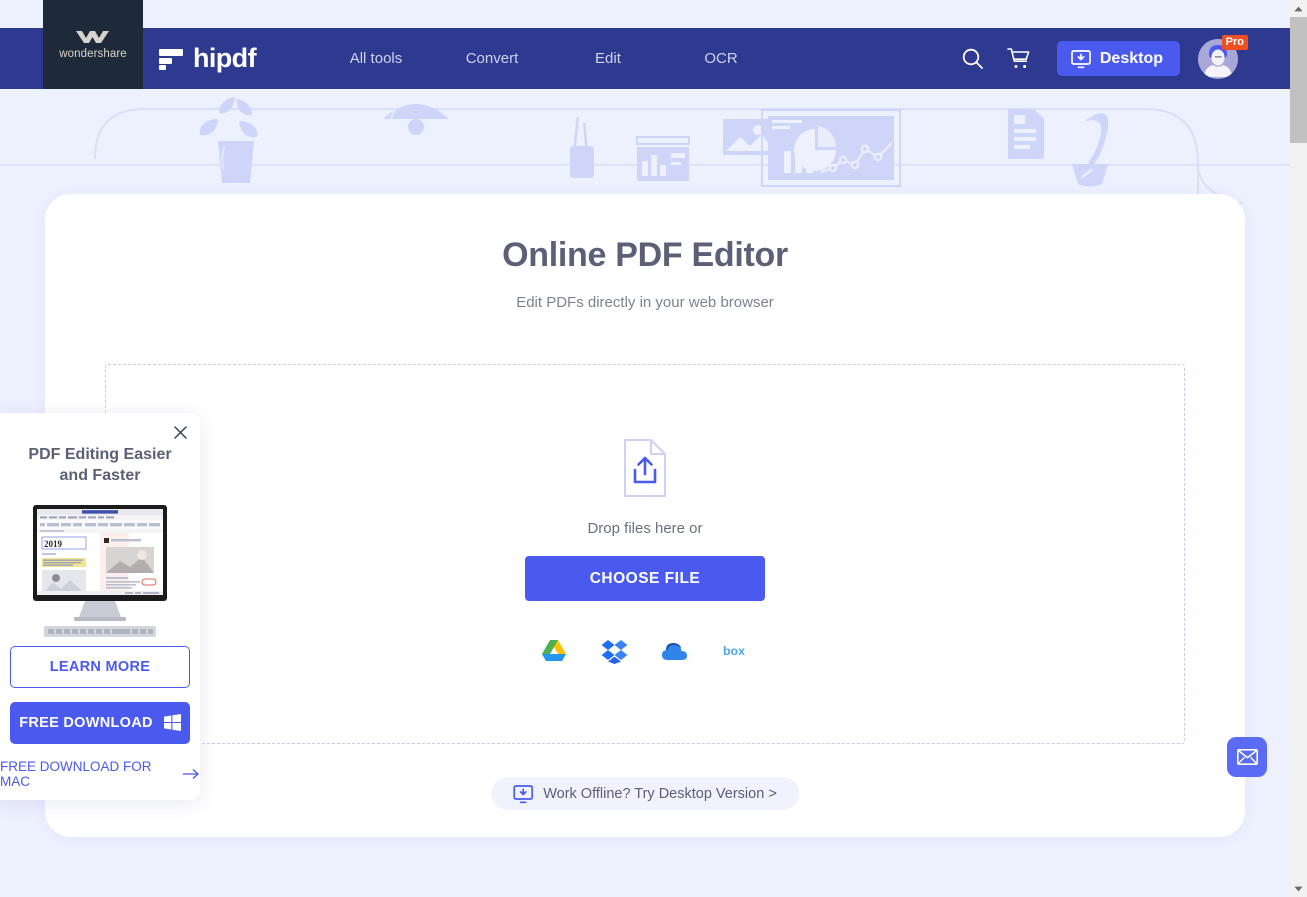 This screenshot has height=897, width=1307. Describe the element at coordinates (100, 666) in the screenshot. I see `promo-learn-more-button: LEARN MORE` at that location.